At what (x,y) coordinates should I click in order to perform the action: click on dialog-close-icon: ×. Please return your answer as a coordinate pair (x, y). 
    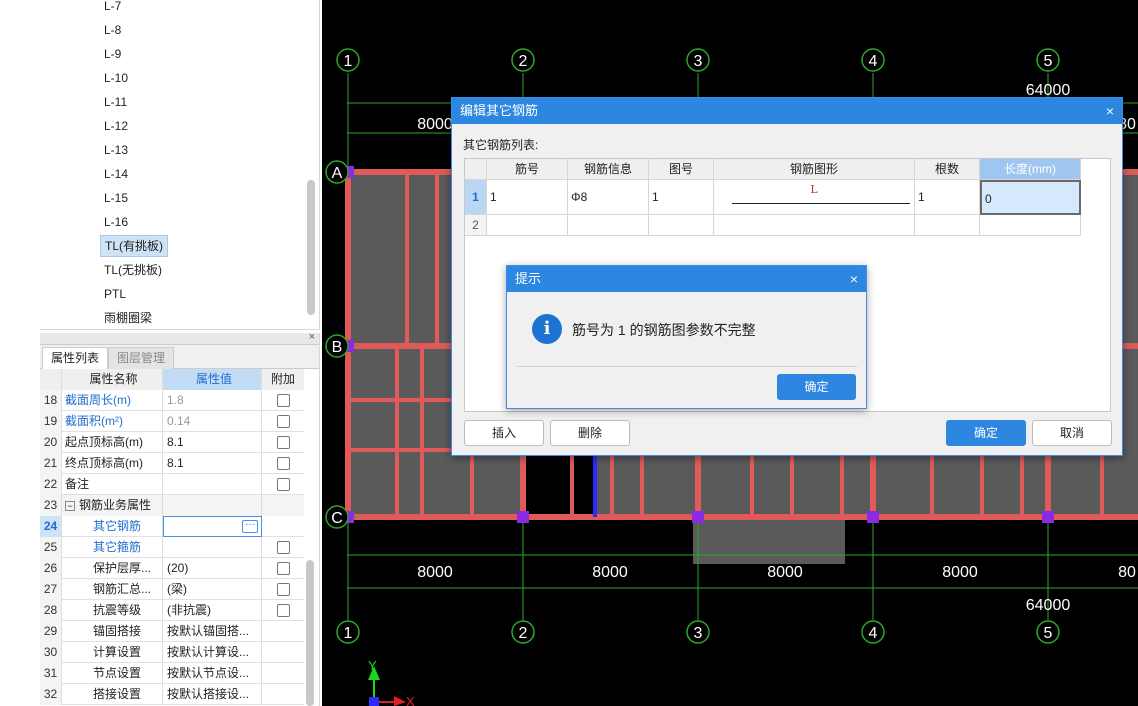
    Looking at the image, I should click on (1110, 111).